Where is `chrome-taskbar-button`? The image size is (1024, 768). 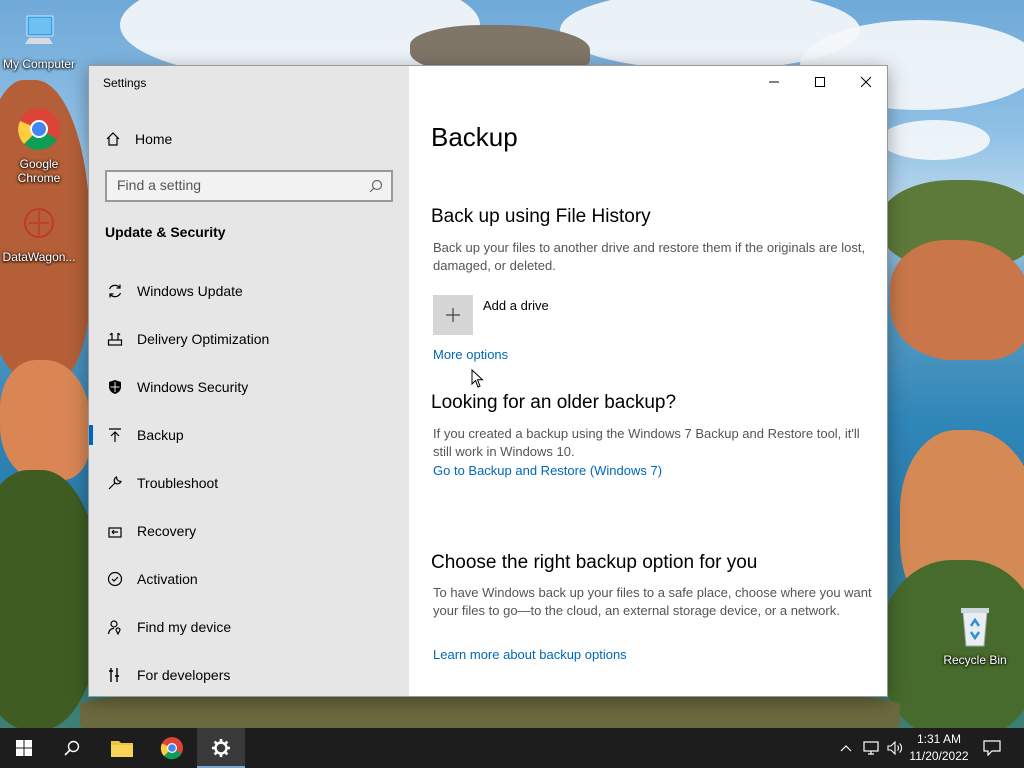 chrome-taskbar-button is located at coordinates (172, 748).